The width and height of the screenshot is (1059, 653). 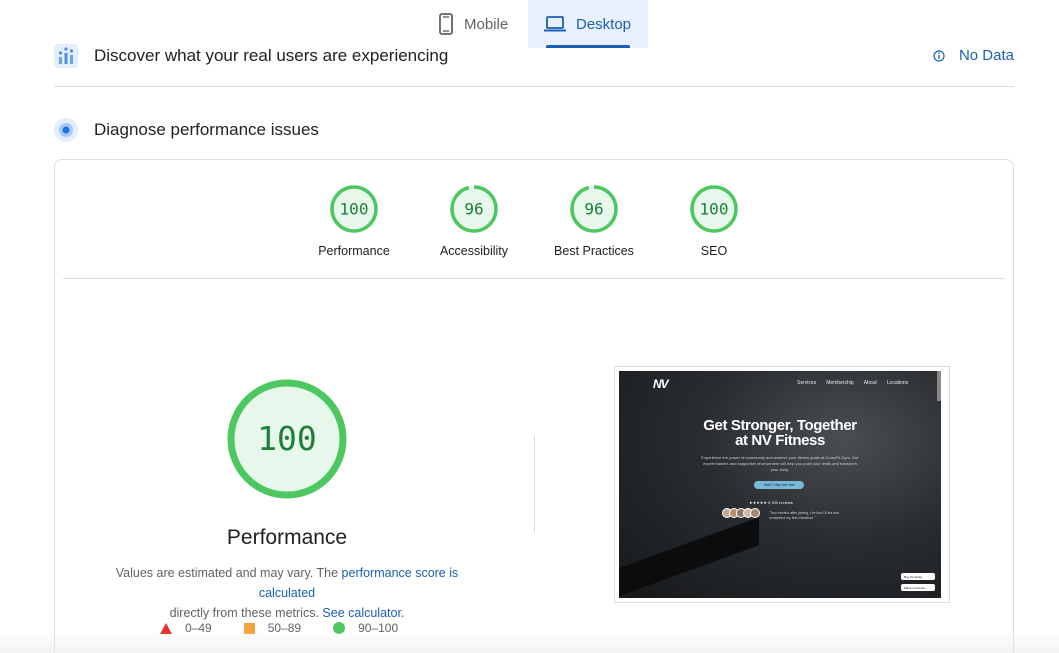 What do you see at coordinates (486, 24) in the screenshot?
I see `tab-mobile-label: Mobile` at bounding box center [486, 24].